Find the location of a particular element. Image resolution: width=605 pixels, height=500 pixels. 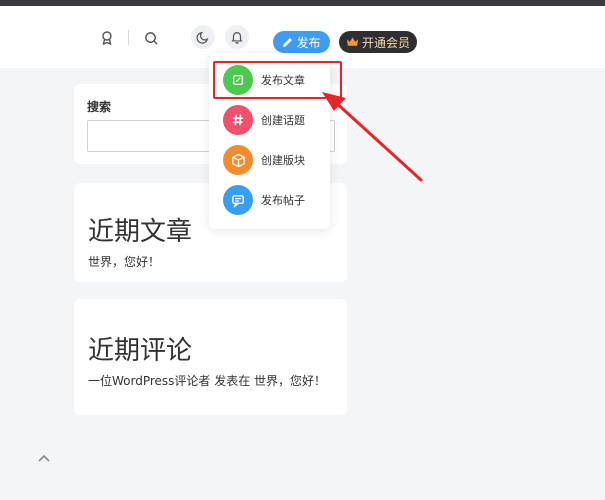

publish-dropdown-menu: 发布文章 创建话题 创建版块 发布帖子 is located at coordinates (269, 141).